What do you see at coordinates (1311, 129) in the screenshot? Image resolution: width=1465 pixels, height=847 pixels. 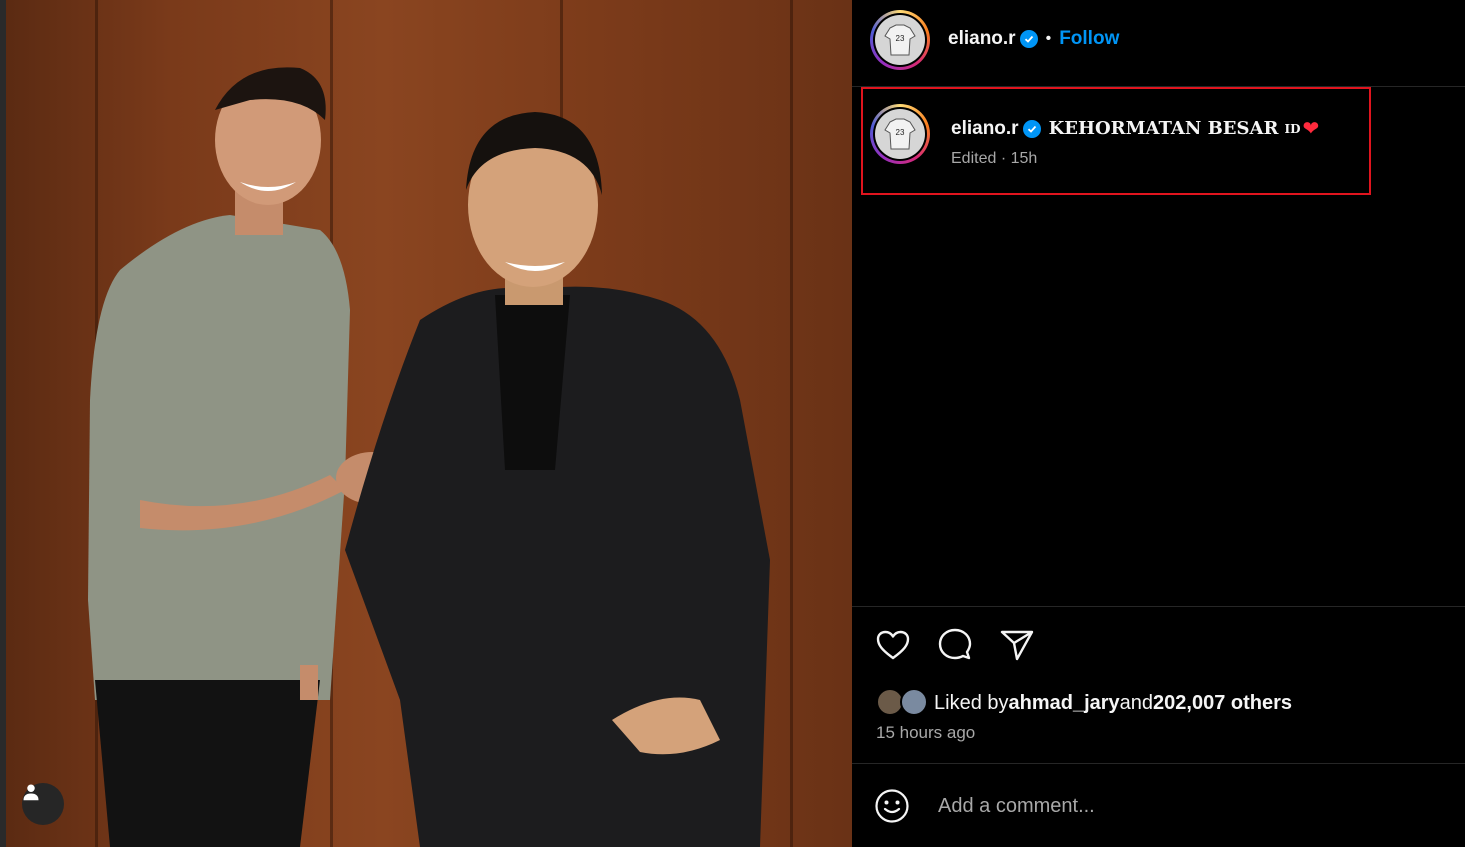 I see `heart-emoji: ❤` at bounding box center [1311, 129].